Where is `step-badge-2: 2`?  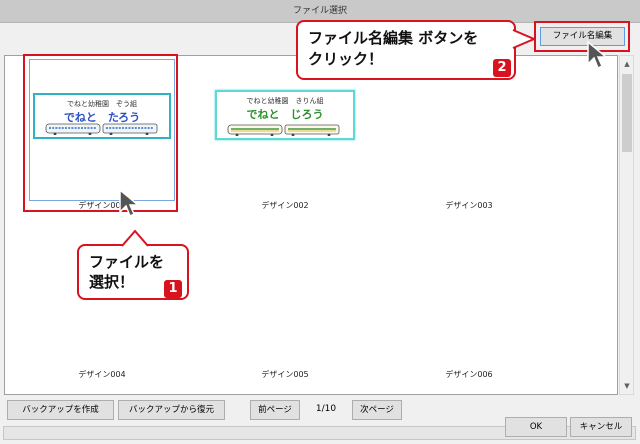
step-badge-2: 2 is located at coordinates (502, 68).